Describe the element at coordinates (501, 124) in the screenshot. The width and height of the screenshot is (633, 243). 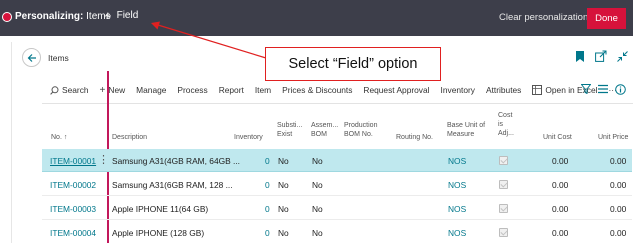
I see `column-header-cost-line2: is` at that location.